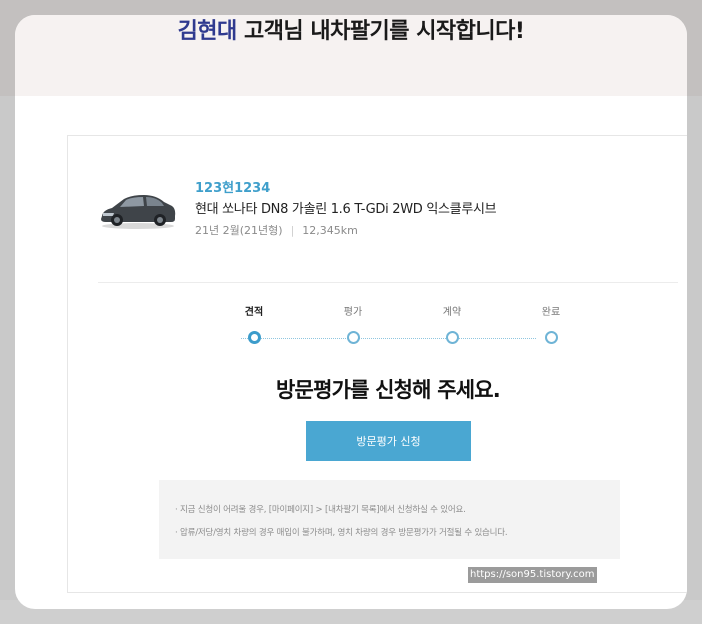 The height and width of the screenshot is (624, 702). I want to click on step-contract: 계약, so click(452, 325).